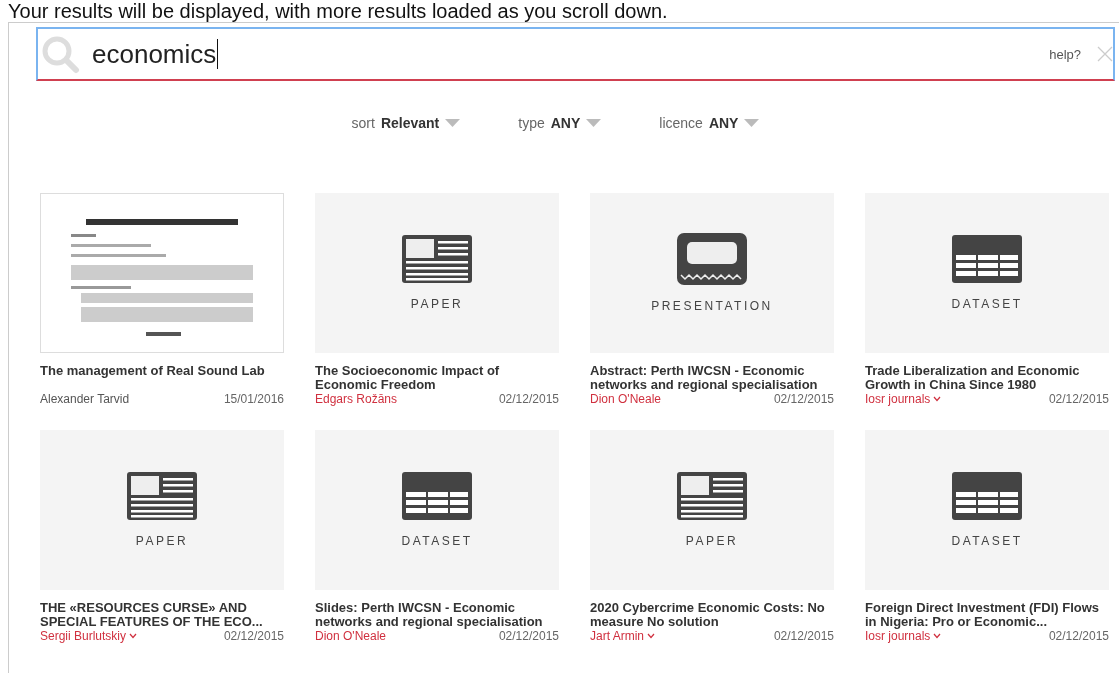 This screenshot has width=1119, height=673. I want to click on filter-dropdown: licence ANY, so click(709, 123).